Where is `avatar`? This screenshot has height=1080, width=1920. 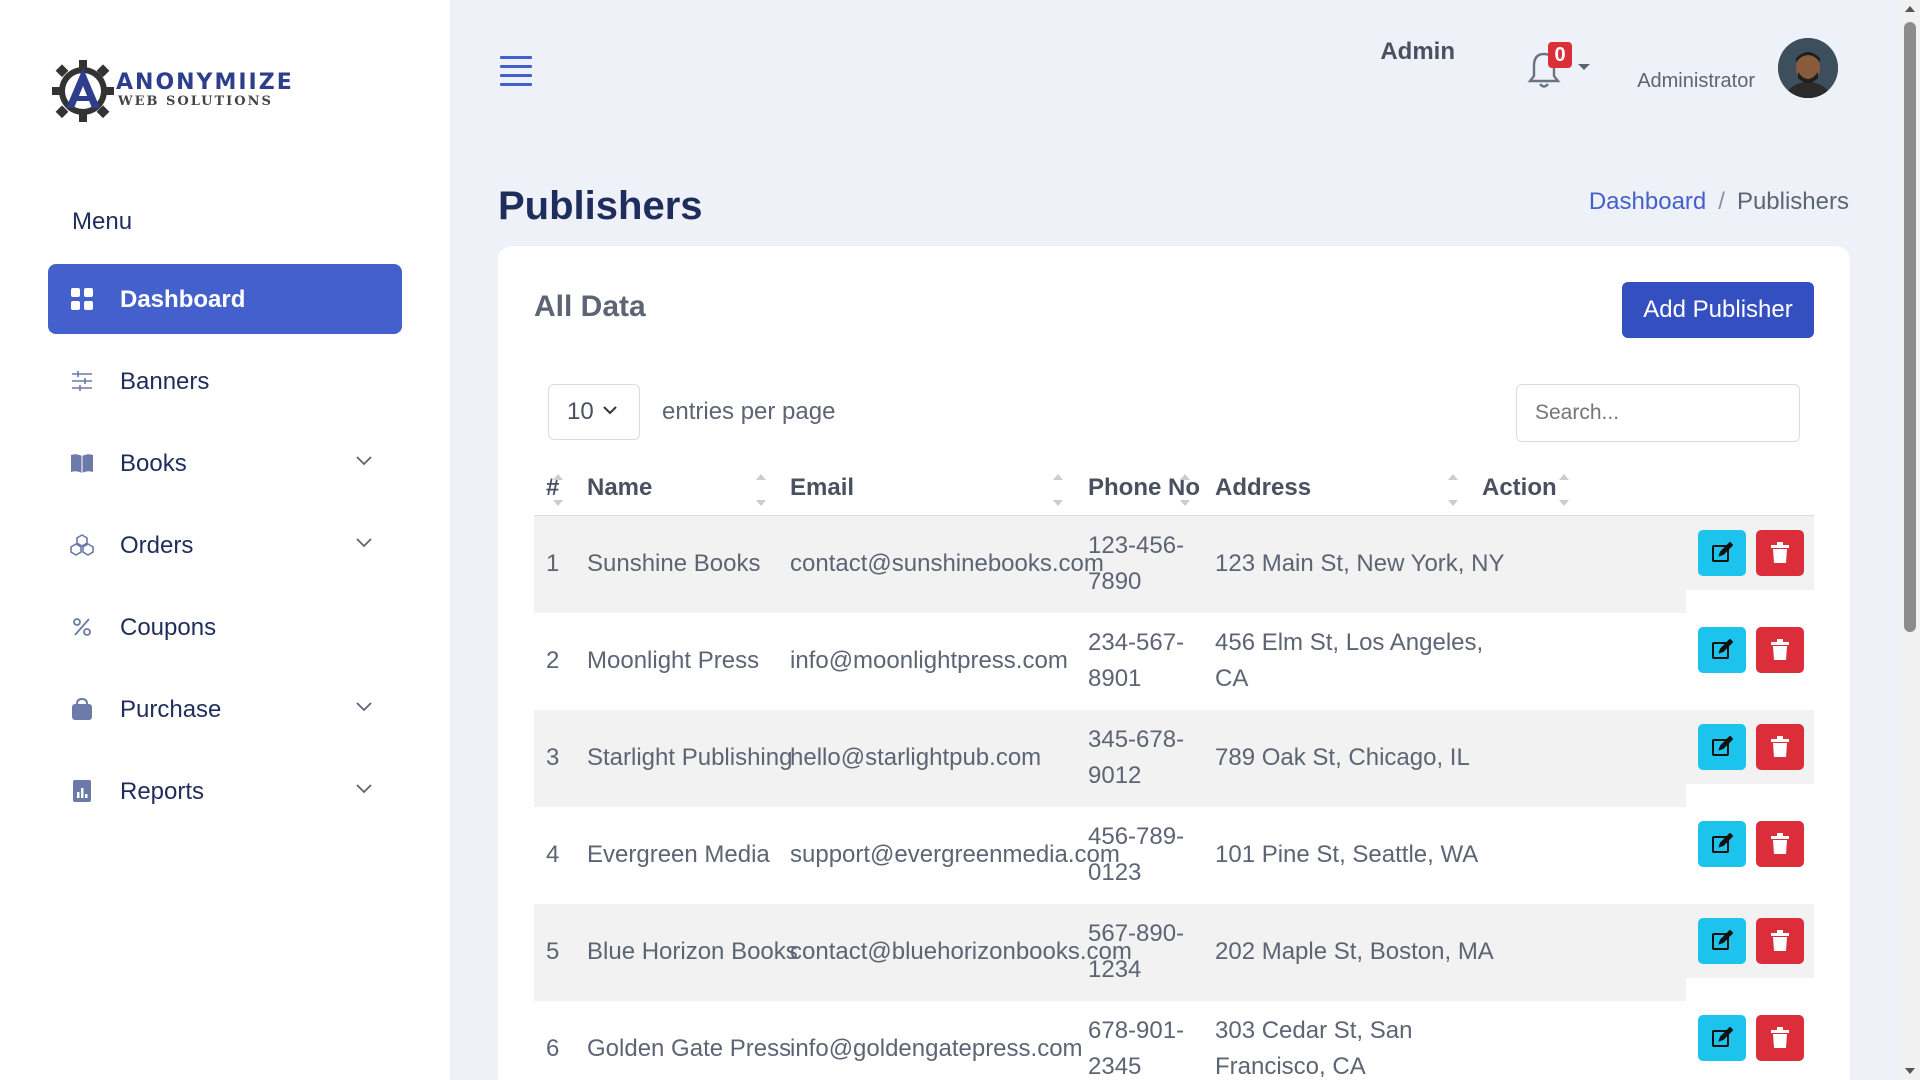
avatar is located at coordinates (1808, 68).